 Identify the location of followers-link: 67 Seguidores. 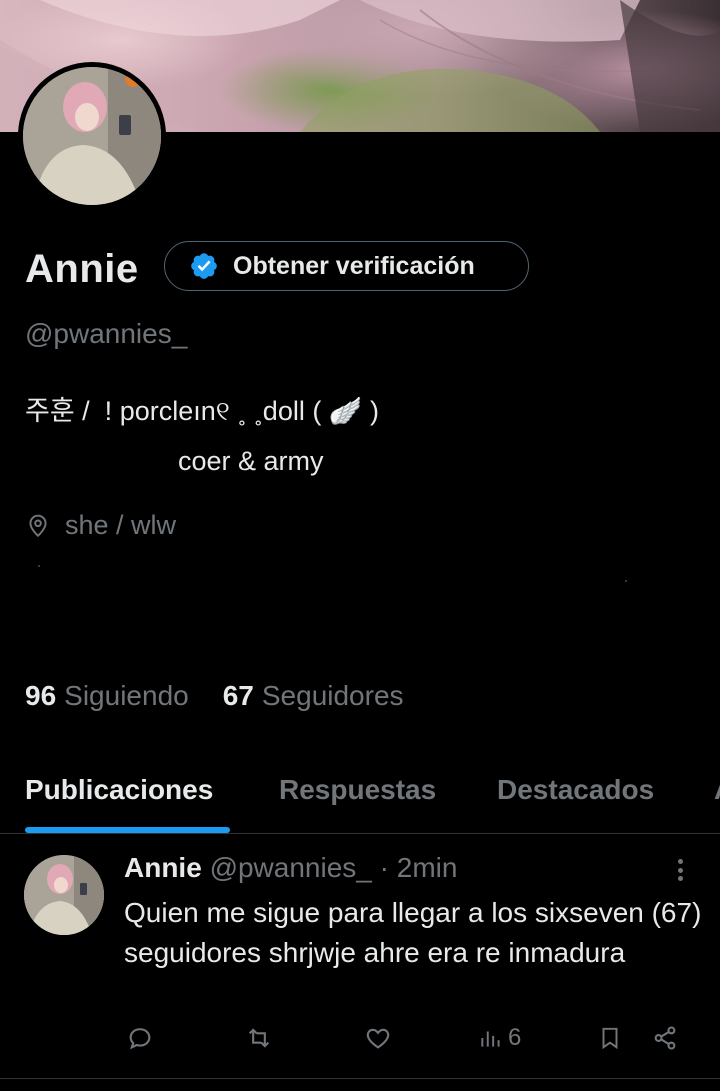
(313, 696).